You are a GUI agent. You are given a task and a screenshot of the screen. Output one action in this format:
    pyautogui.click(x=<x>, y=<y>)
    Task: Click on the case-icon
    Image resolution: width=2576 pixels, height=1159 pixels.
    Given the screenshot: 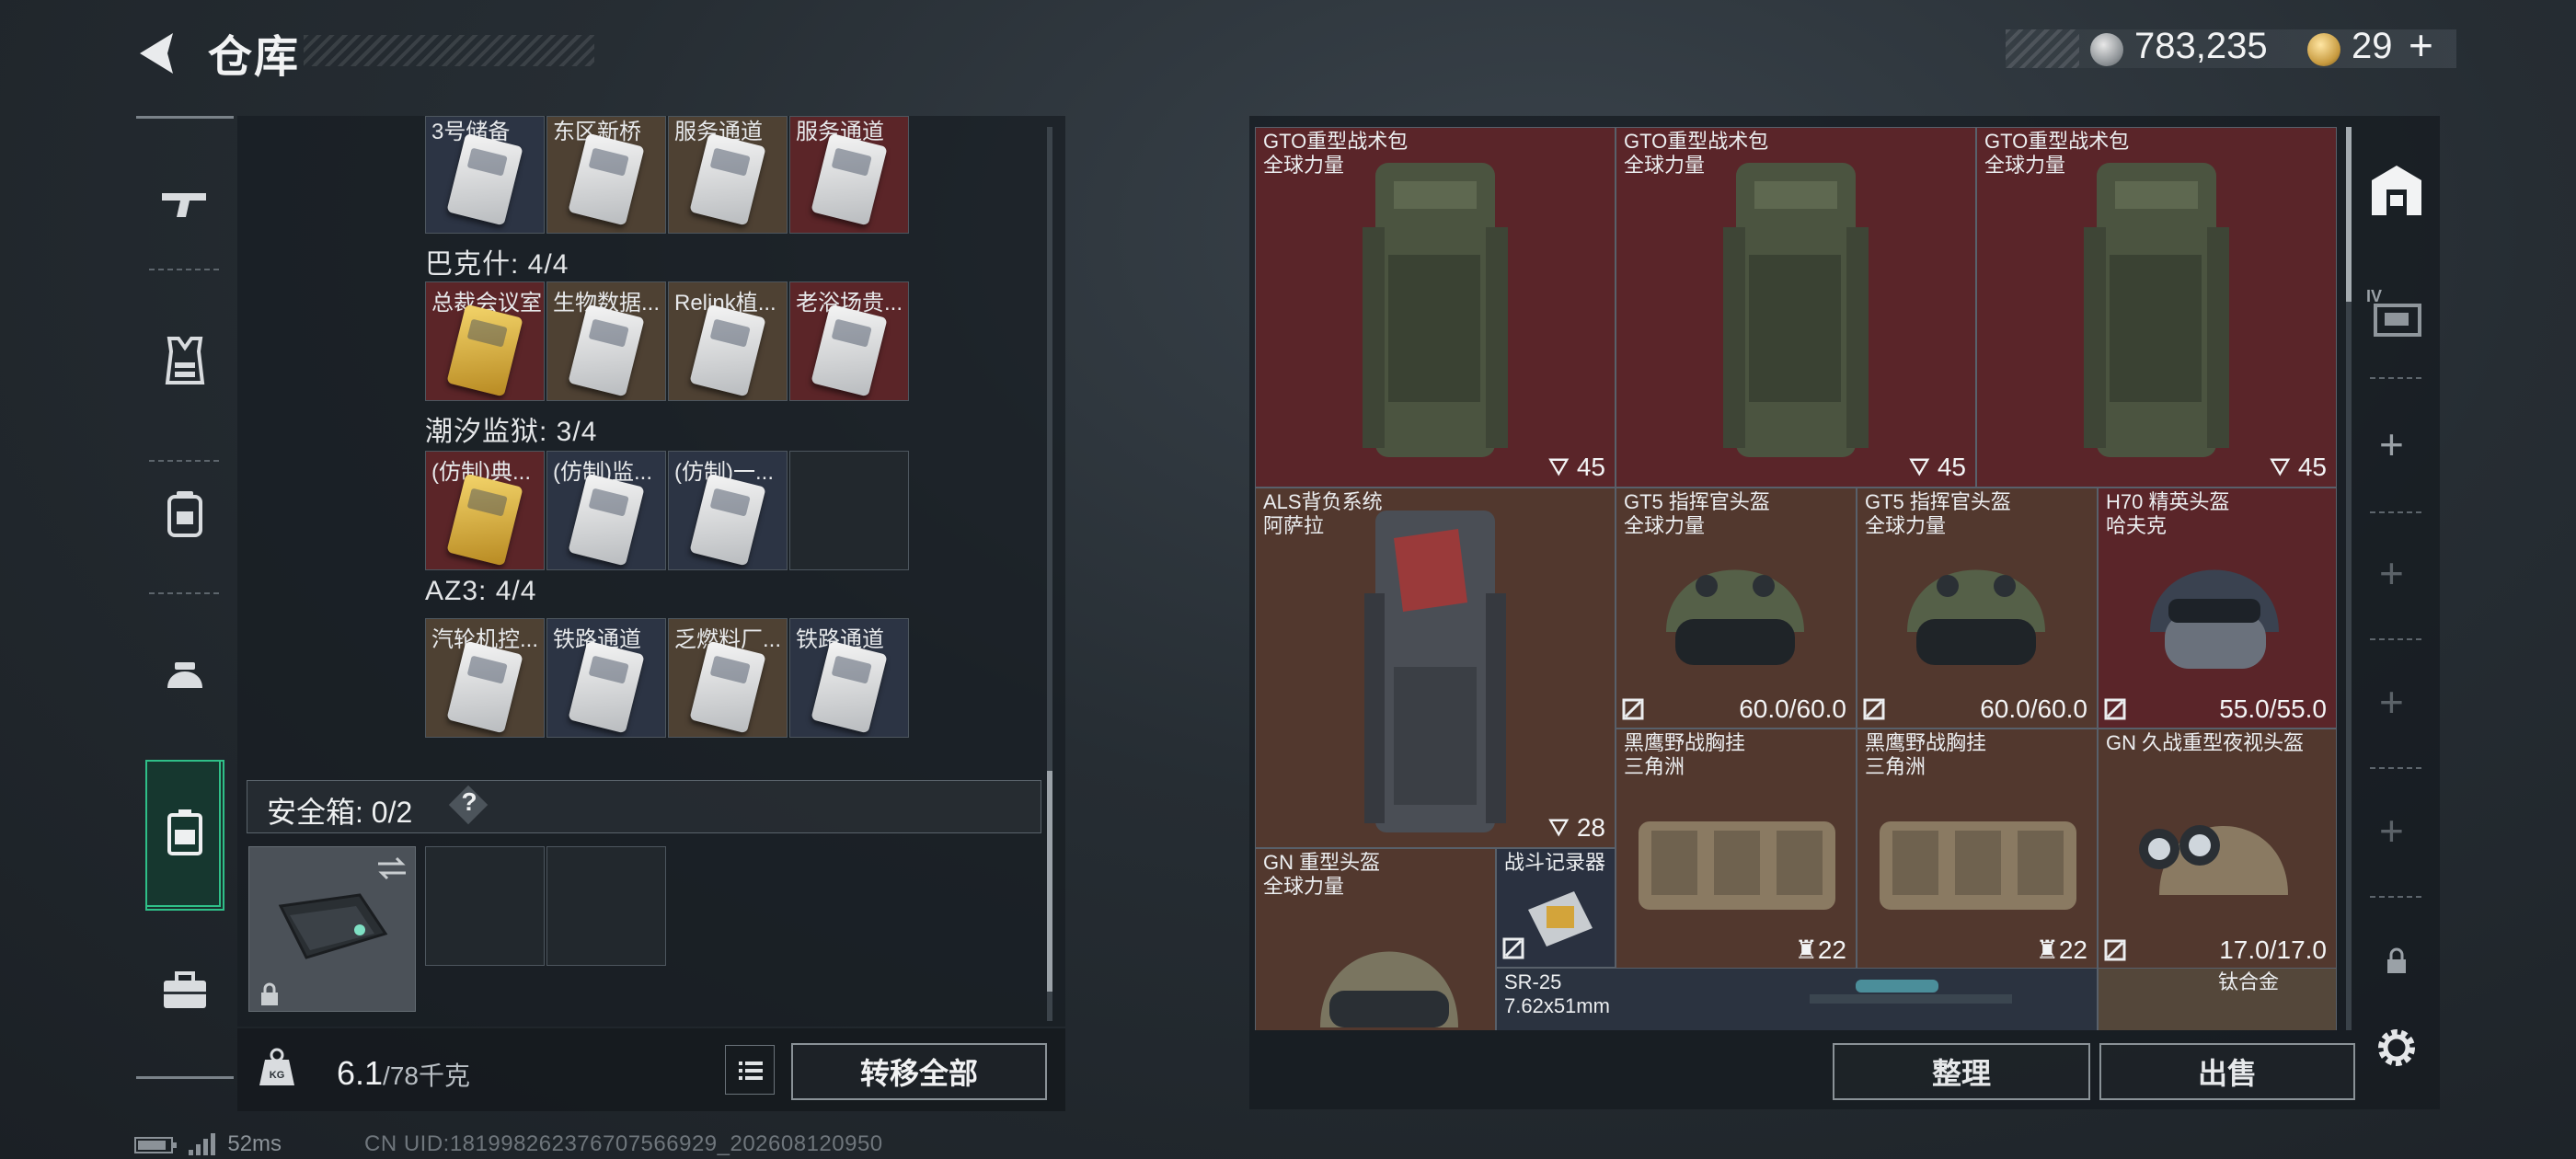 What is the action you would take?
    pyautogui.click(x=185, y=831)
    